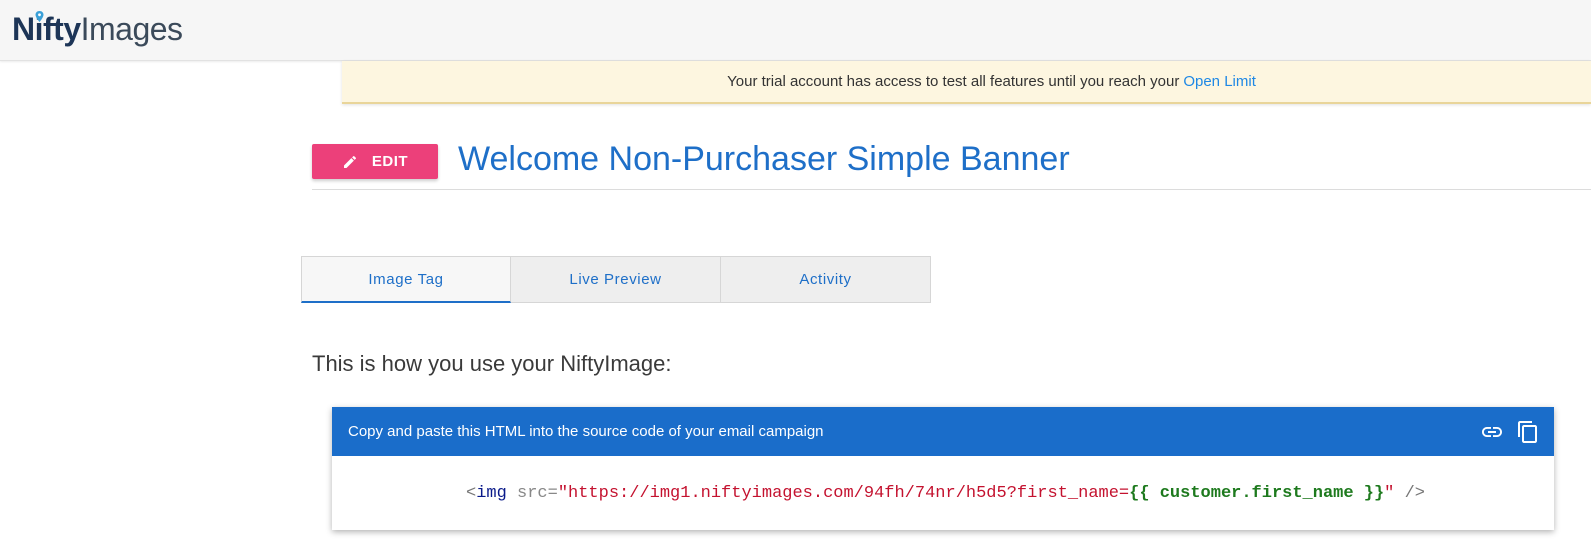  I want to click on edit-label: EDIT, so click(390, 161).